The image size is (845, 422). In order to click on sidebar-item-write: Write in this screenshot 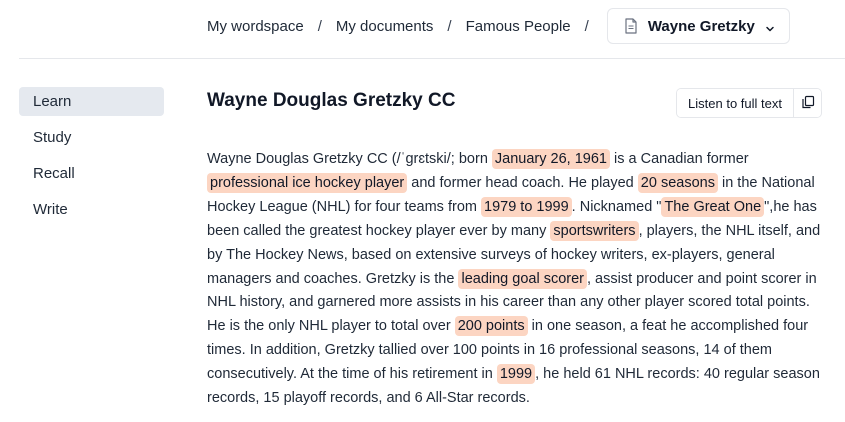, I will do `click(91, 209)`.